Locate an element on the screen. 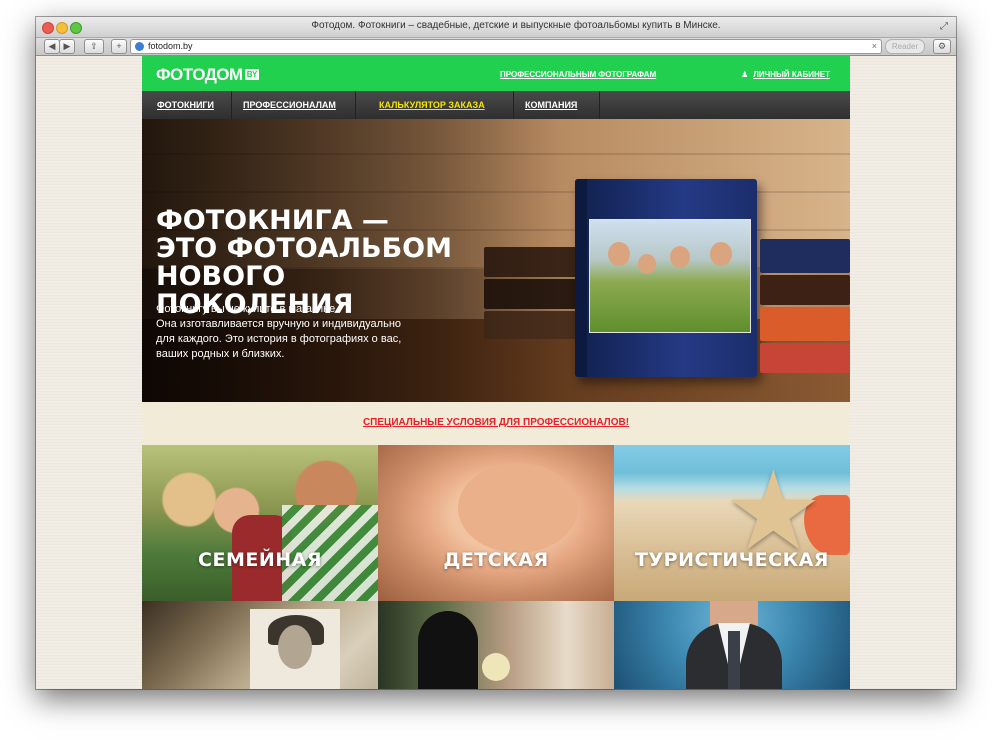  book-stack-right-image is located at coordinates (805, 309).